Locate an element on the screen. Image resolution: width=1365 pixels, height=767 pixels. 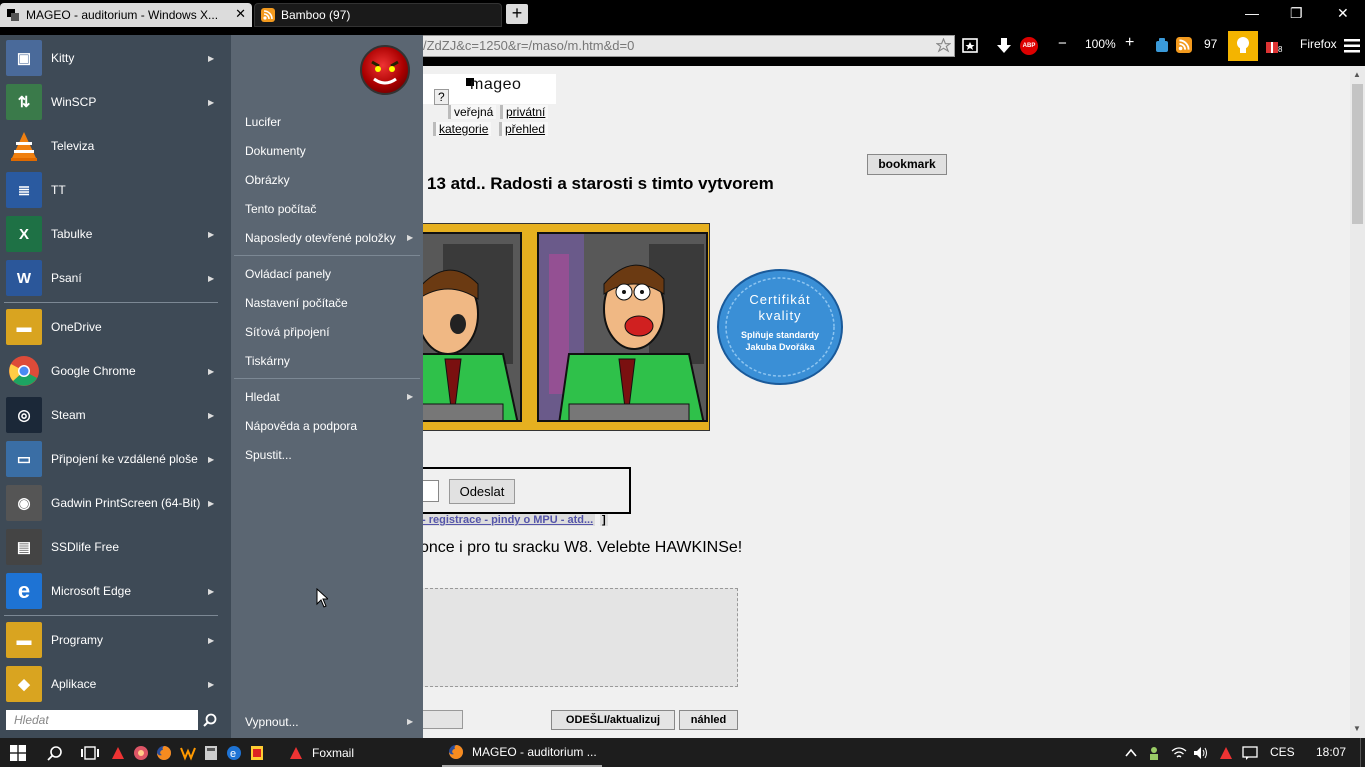
people-icon is located at coordinates (1154, 753).